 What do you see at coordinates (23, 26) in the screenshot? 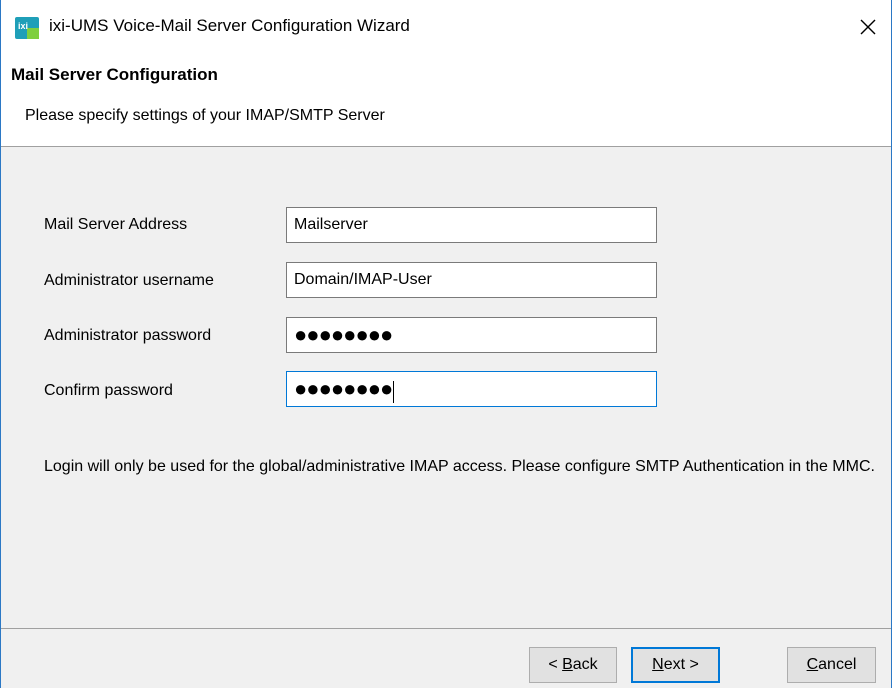
I see `svg-text: ixi` at bounding box center [23, 26].